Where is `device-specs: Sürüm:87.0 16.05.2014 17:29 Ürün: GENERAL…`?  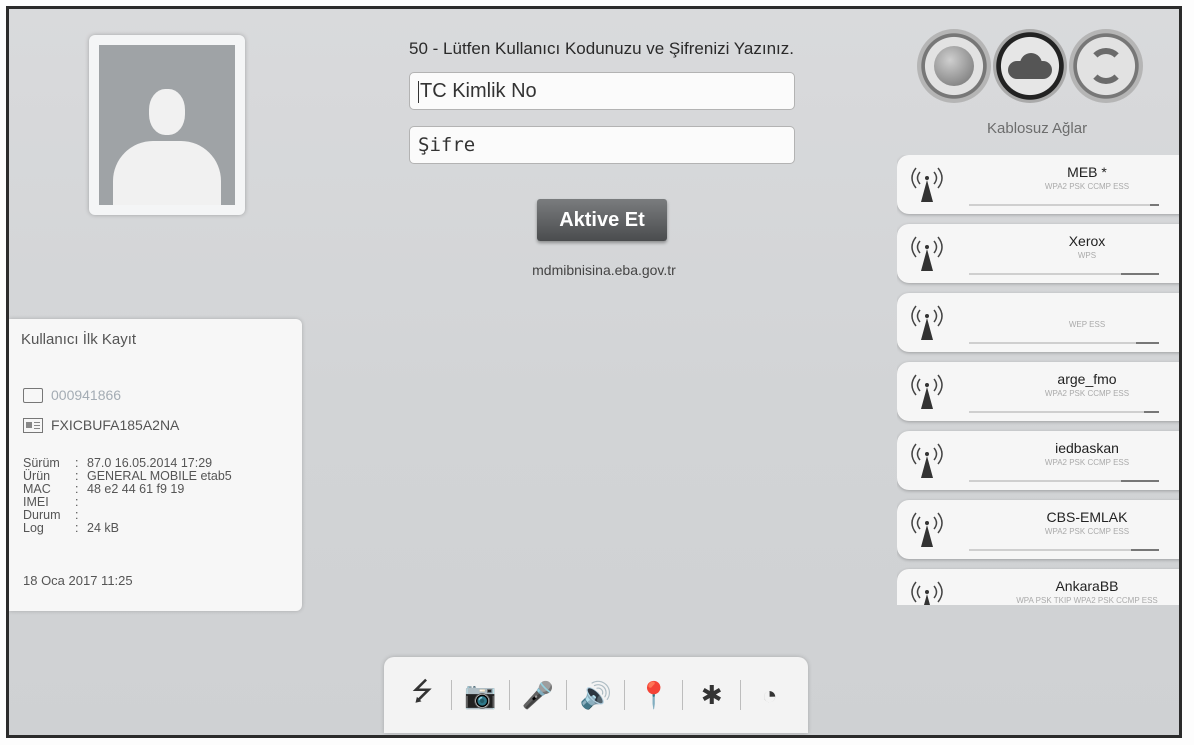 device-specs: Sürüm:87.0 16.05.2014 17:29 Ürün: GENERAL… is located at coordinates (127, 496).